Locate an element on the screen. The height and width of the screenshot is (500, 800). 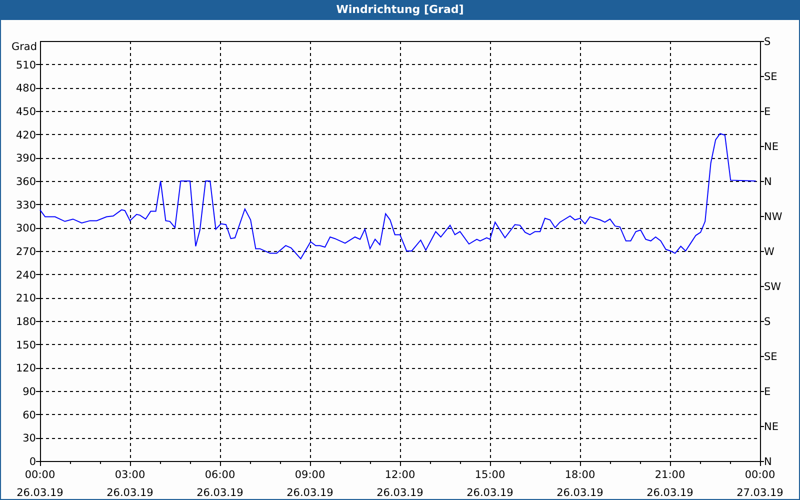
axis-label: 60 is located at coordinates (29, 415).